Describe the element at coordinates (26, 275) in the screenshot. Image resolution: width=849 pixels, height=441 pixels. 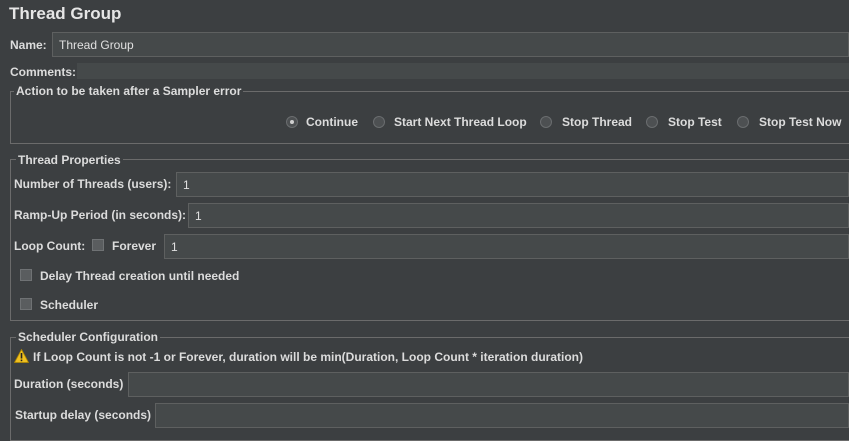
I see `delay-creation-checkbox` at that location.